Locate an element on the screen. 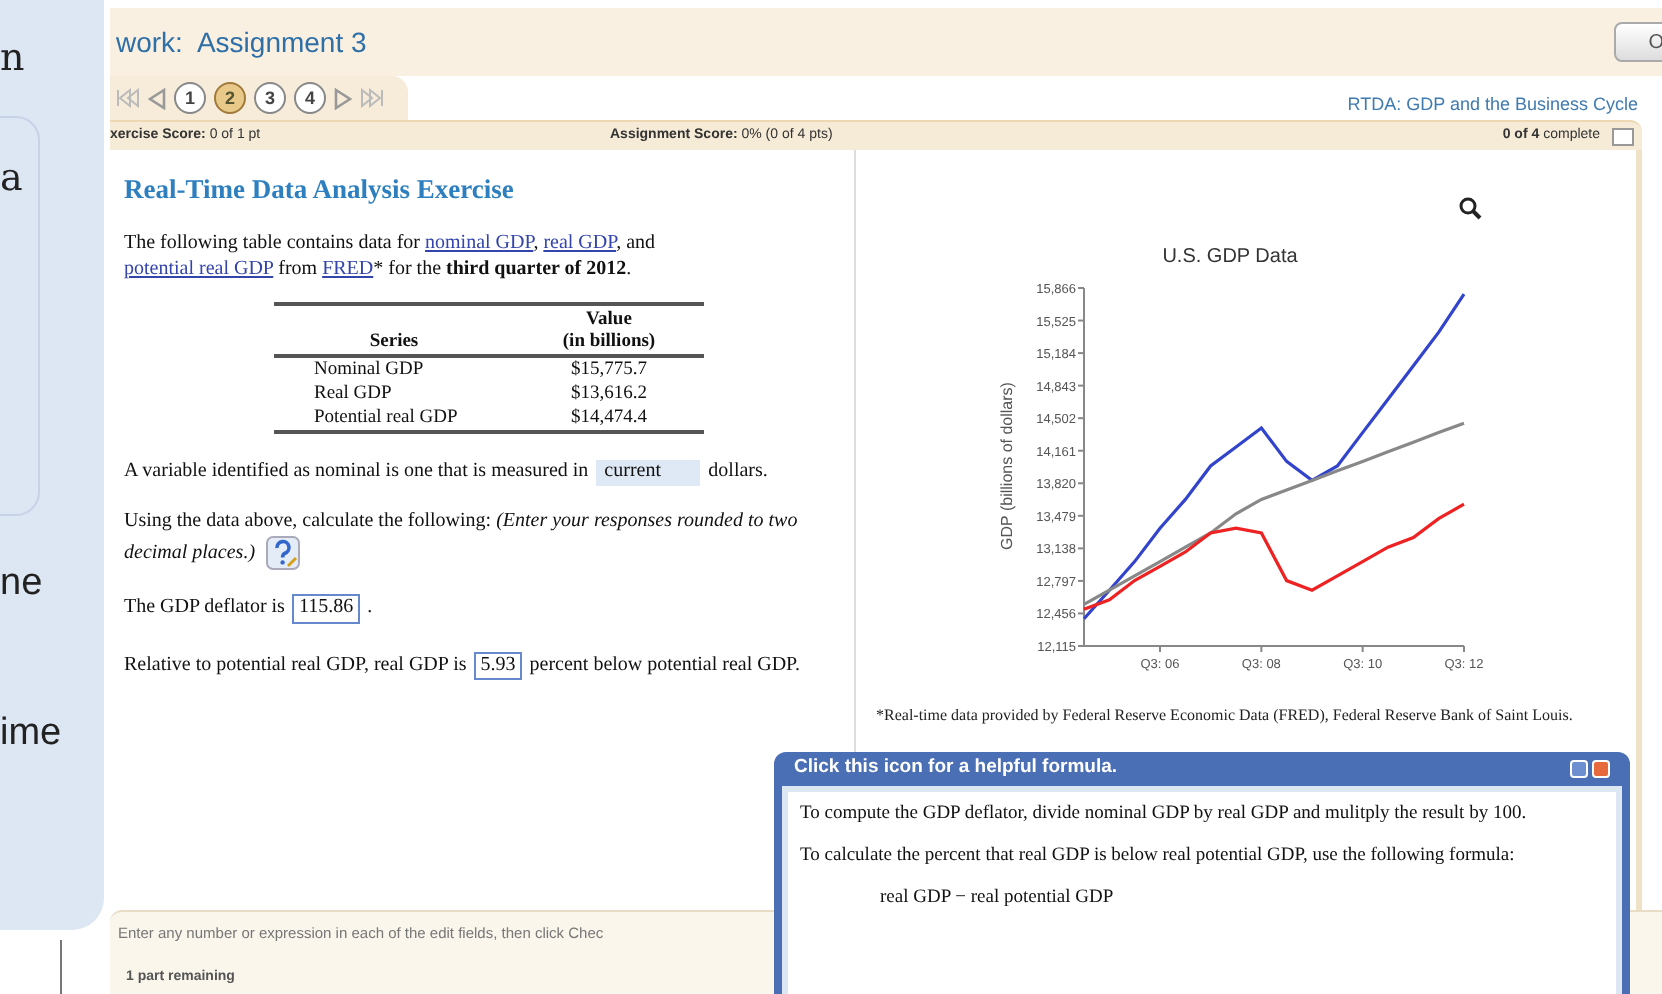  popup-paragraph: To calculate the percent that real GDP is below real potential GDP, use the following formula: is located at coordinates (1158, 857).